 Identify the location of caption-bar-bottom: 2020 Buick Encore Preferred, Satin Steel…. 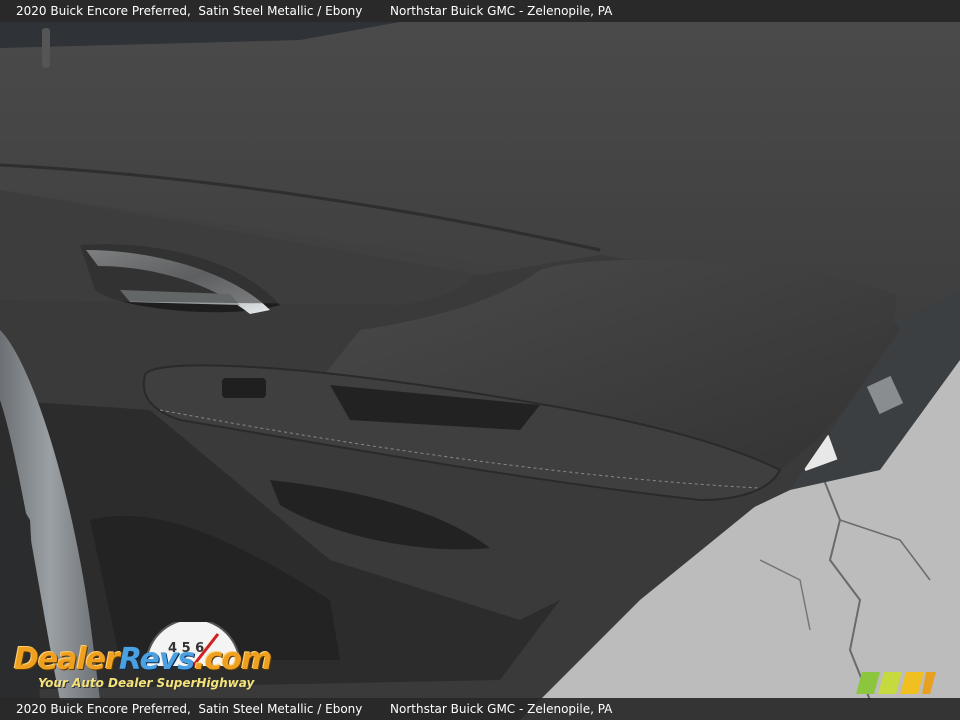
(480, 709).